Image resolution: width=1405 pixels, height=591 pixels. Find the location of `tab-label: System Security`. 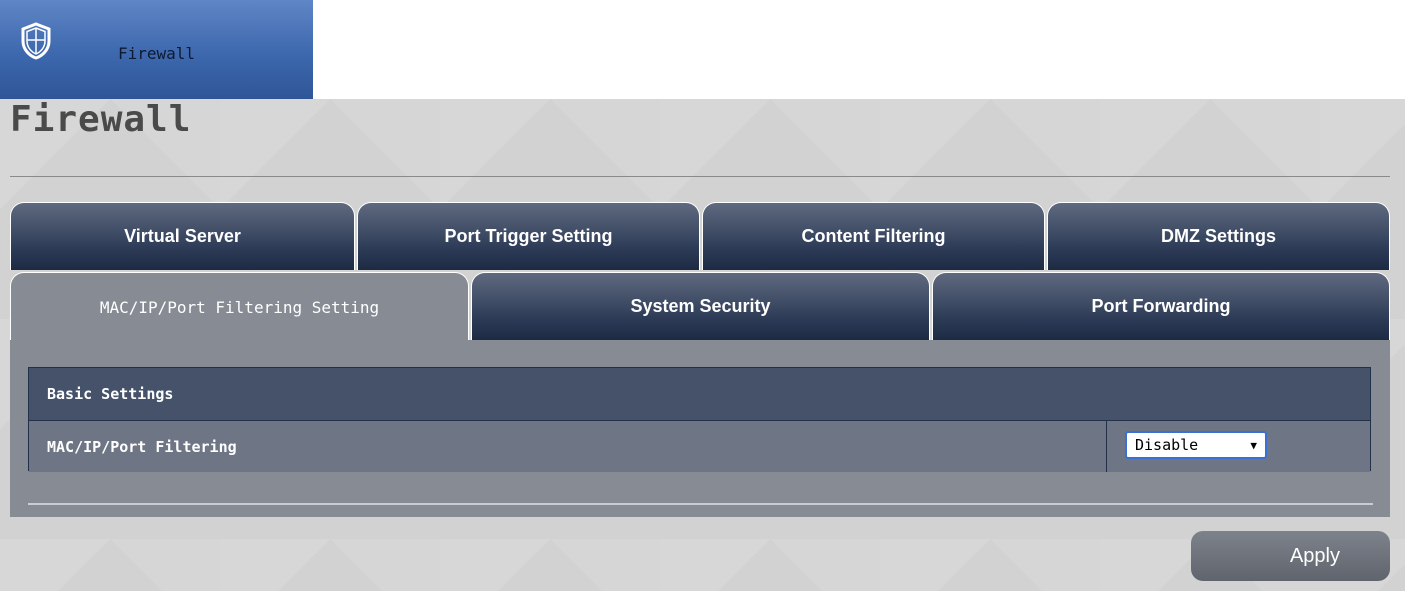

tab-label: System Security is located at coordinates (700, 306).